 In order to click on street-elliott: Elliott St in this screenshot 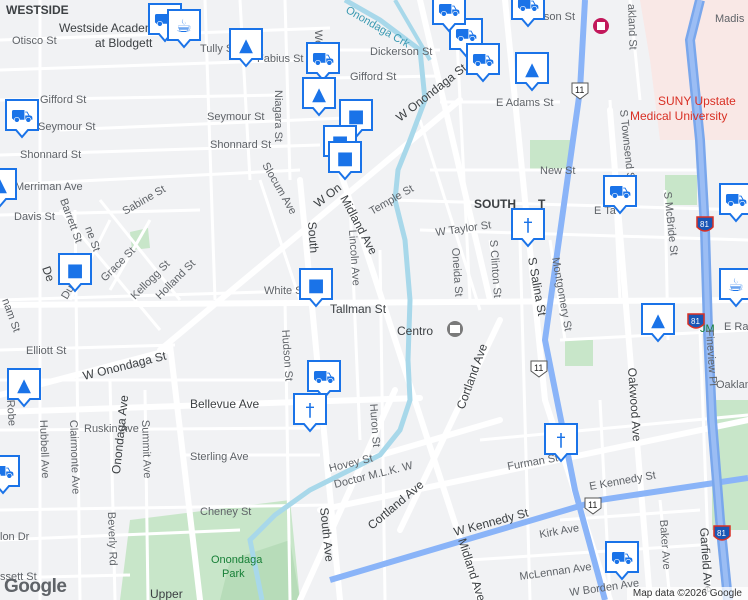, I will do `click(46, 351)`.